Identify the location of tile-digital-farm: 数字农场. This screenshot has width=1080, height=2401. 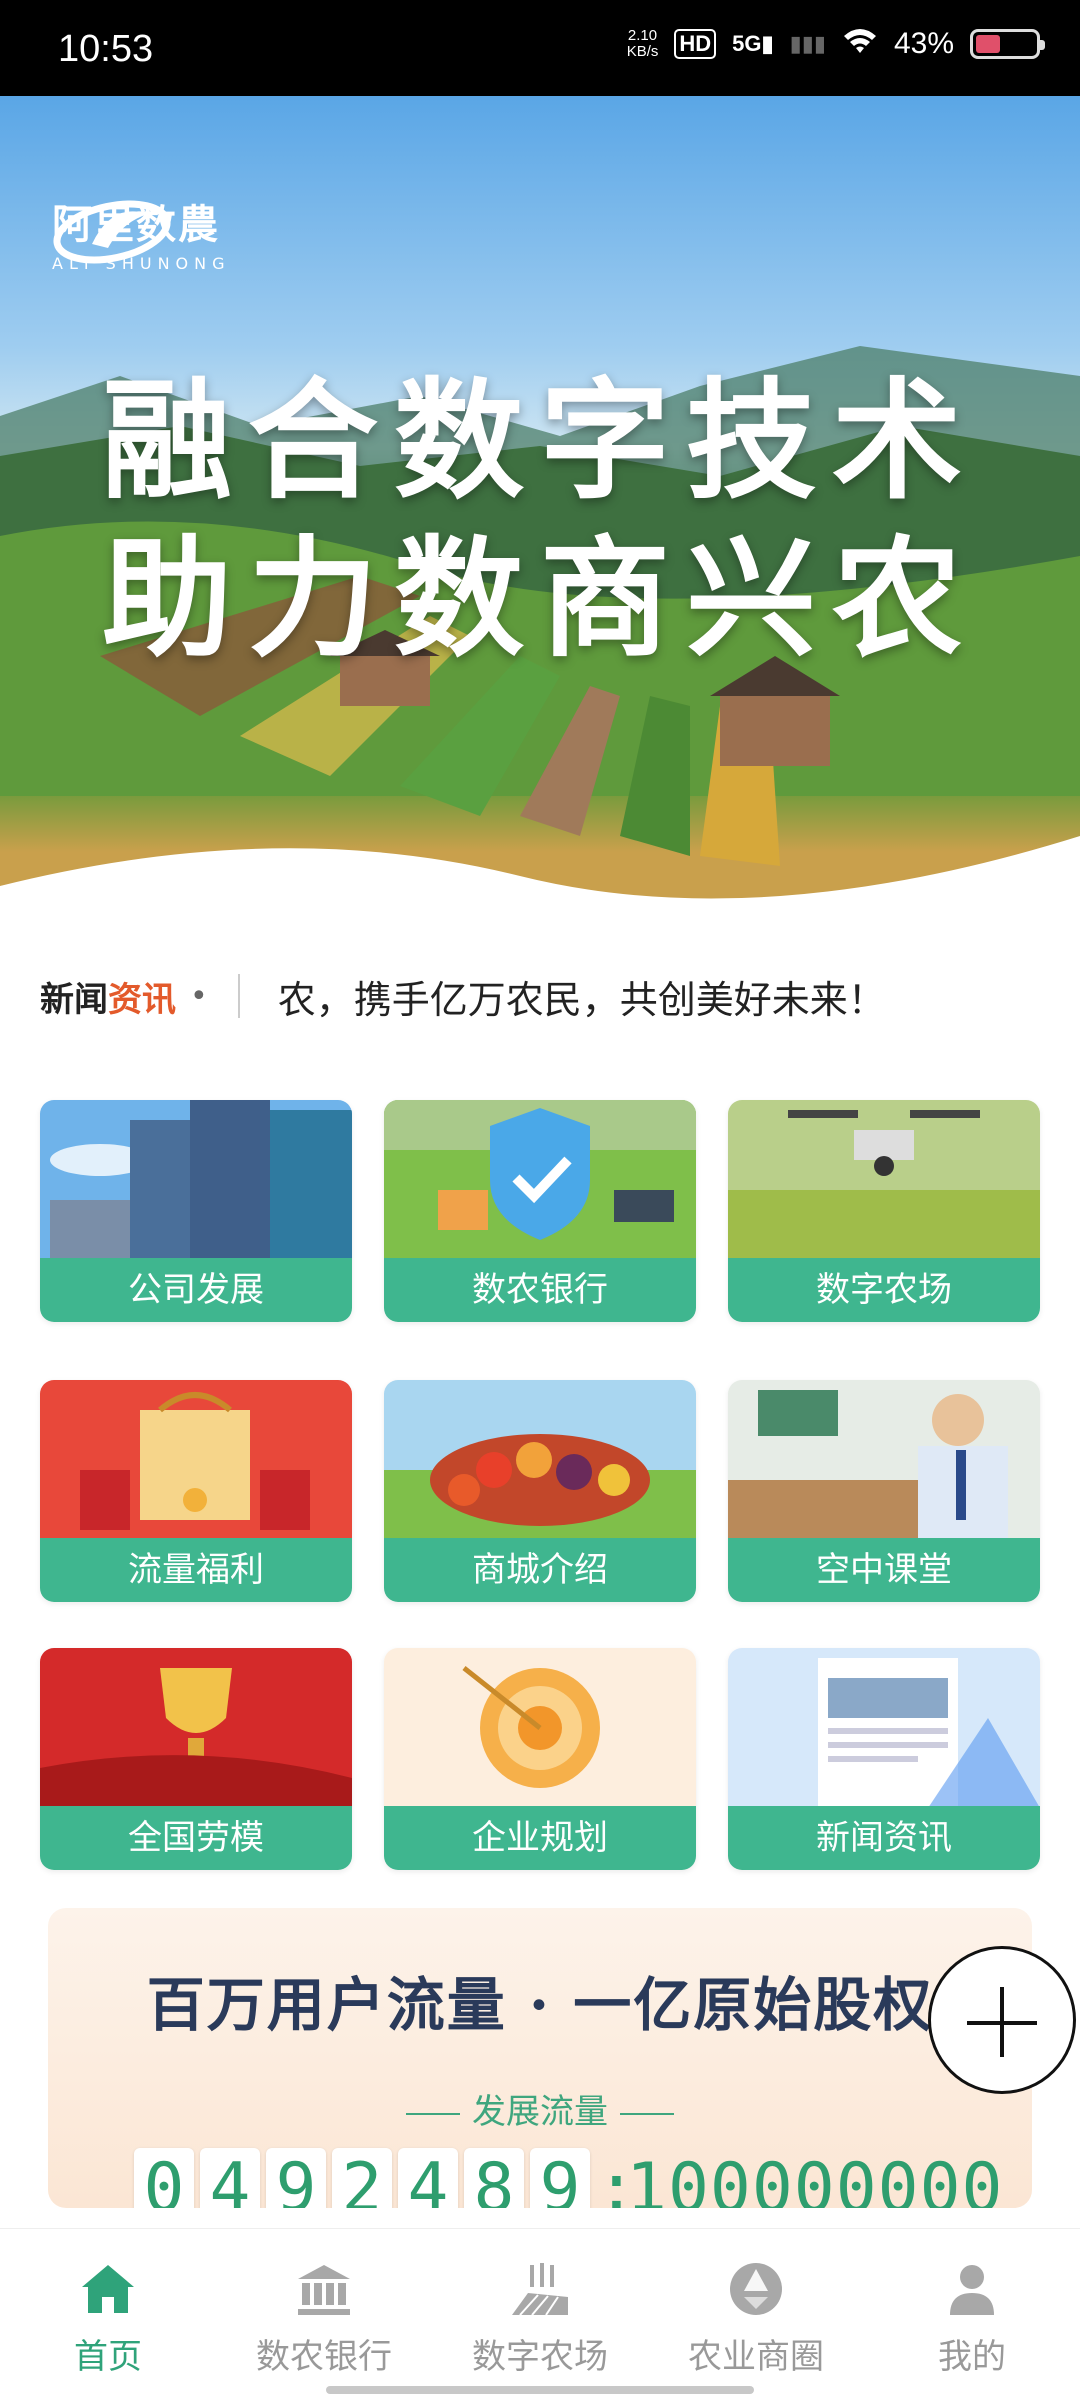
(884, 1211).